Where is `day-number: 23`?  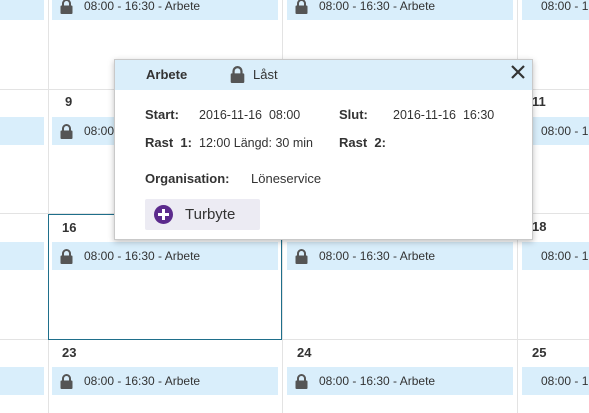 day-number: 23 is located at coordinates (69, 352).